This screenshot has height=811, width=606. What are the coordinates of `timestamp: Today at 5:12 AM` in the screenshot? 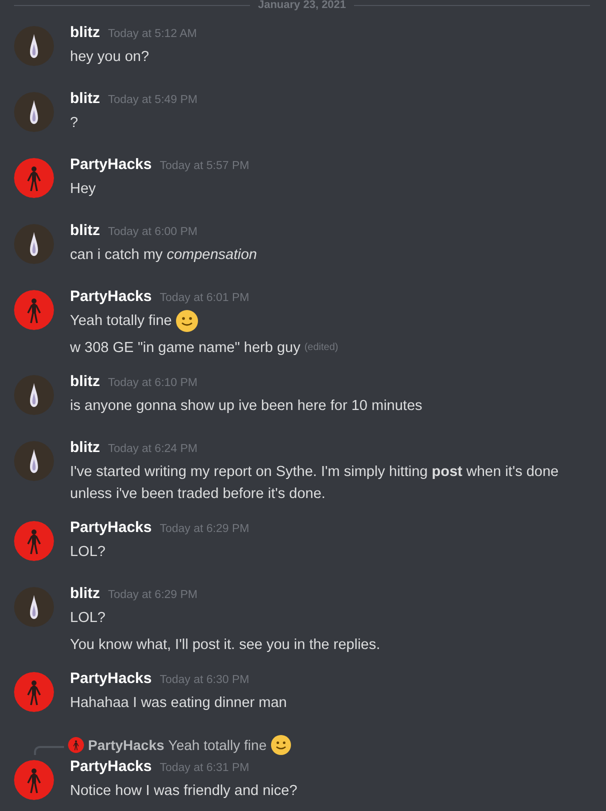 It's located at (152, 34).